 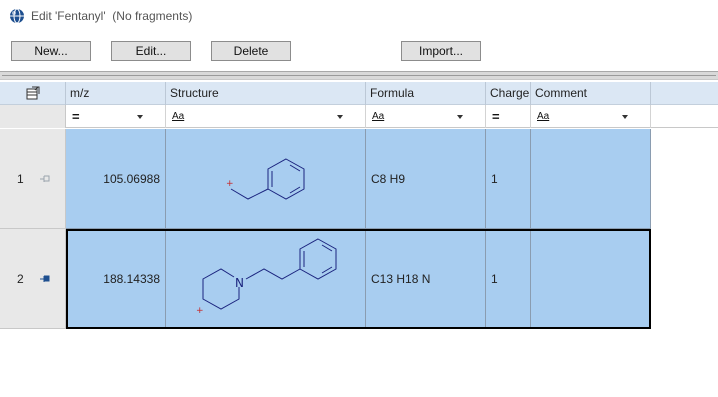 I want to click on title-bar: Edit 'Fentanyl' (No fragments), so click(x=359, y=16).